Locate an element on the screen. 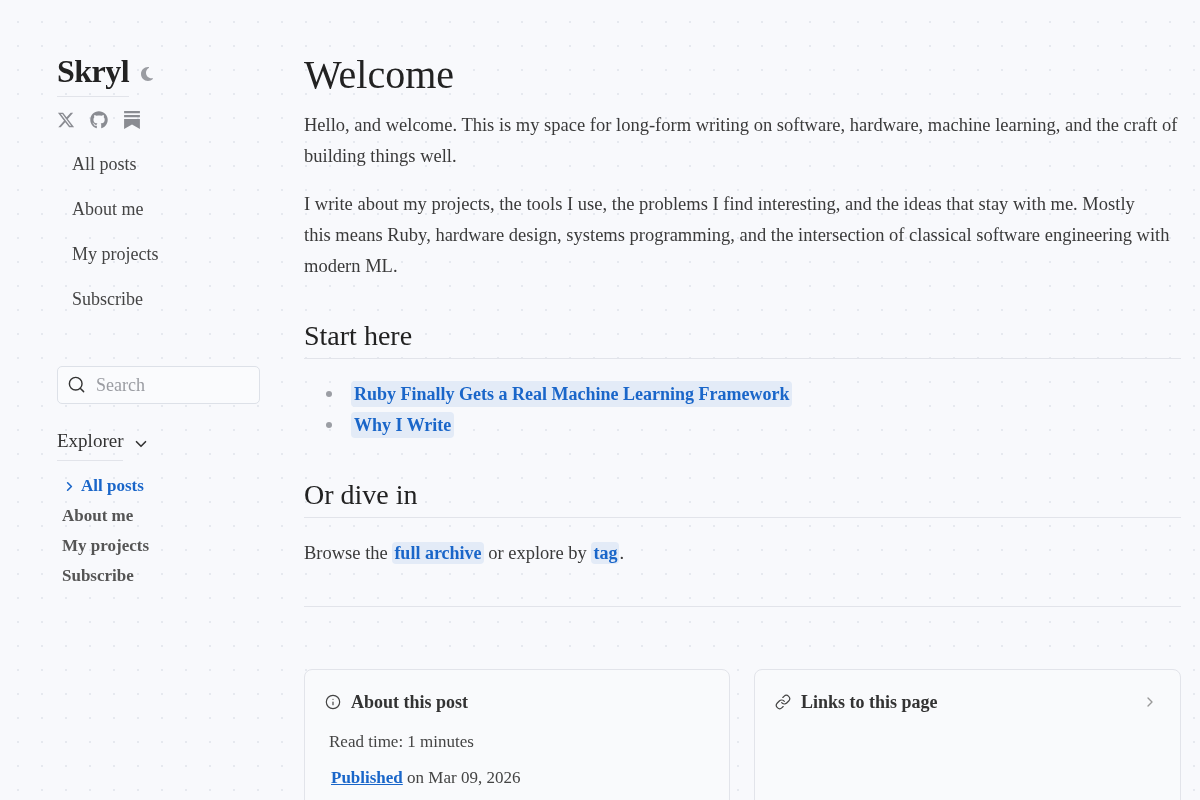 This screenshot has width=1200, height=800. section-heading: Or dive in is located at coordinates (742, 497).